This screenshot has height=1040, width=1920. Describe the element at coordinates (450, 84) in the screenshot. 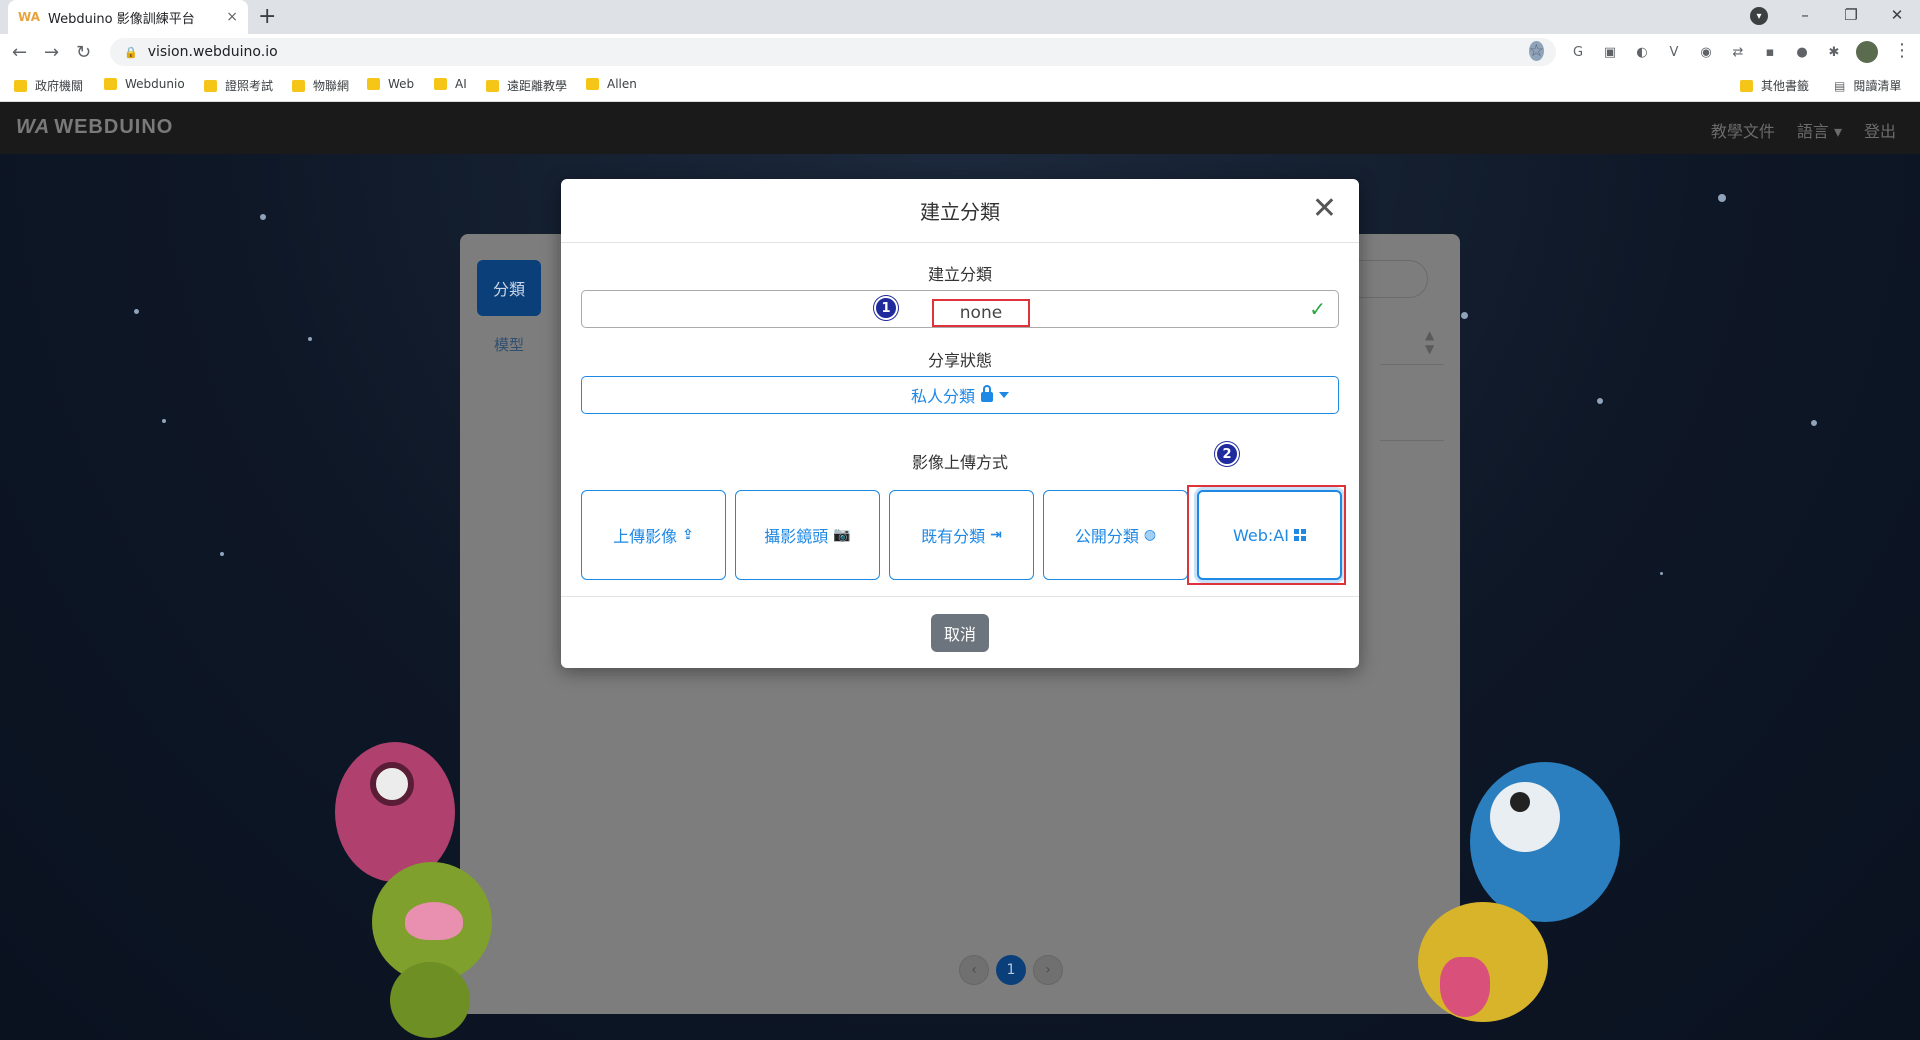

I see `bookmark-folder: AI` at that location.